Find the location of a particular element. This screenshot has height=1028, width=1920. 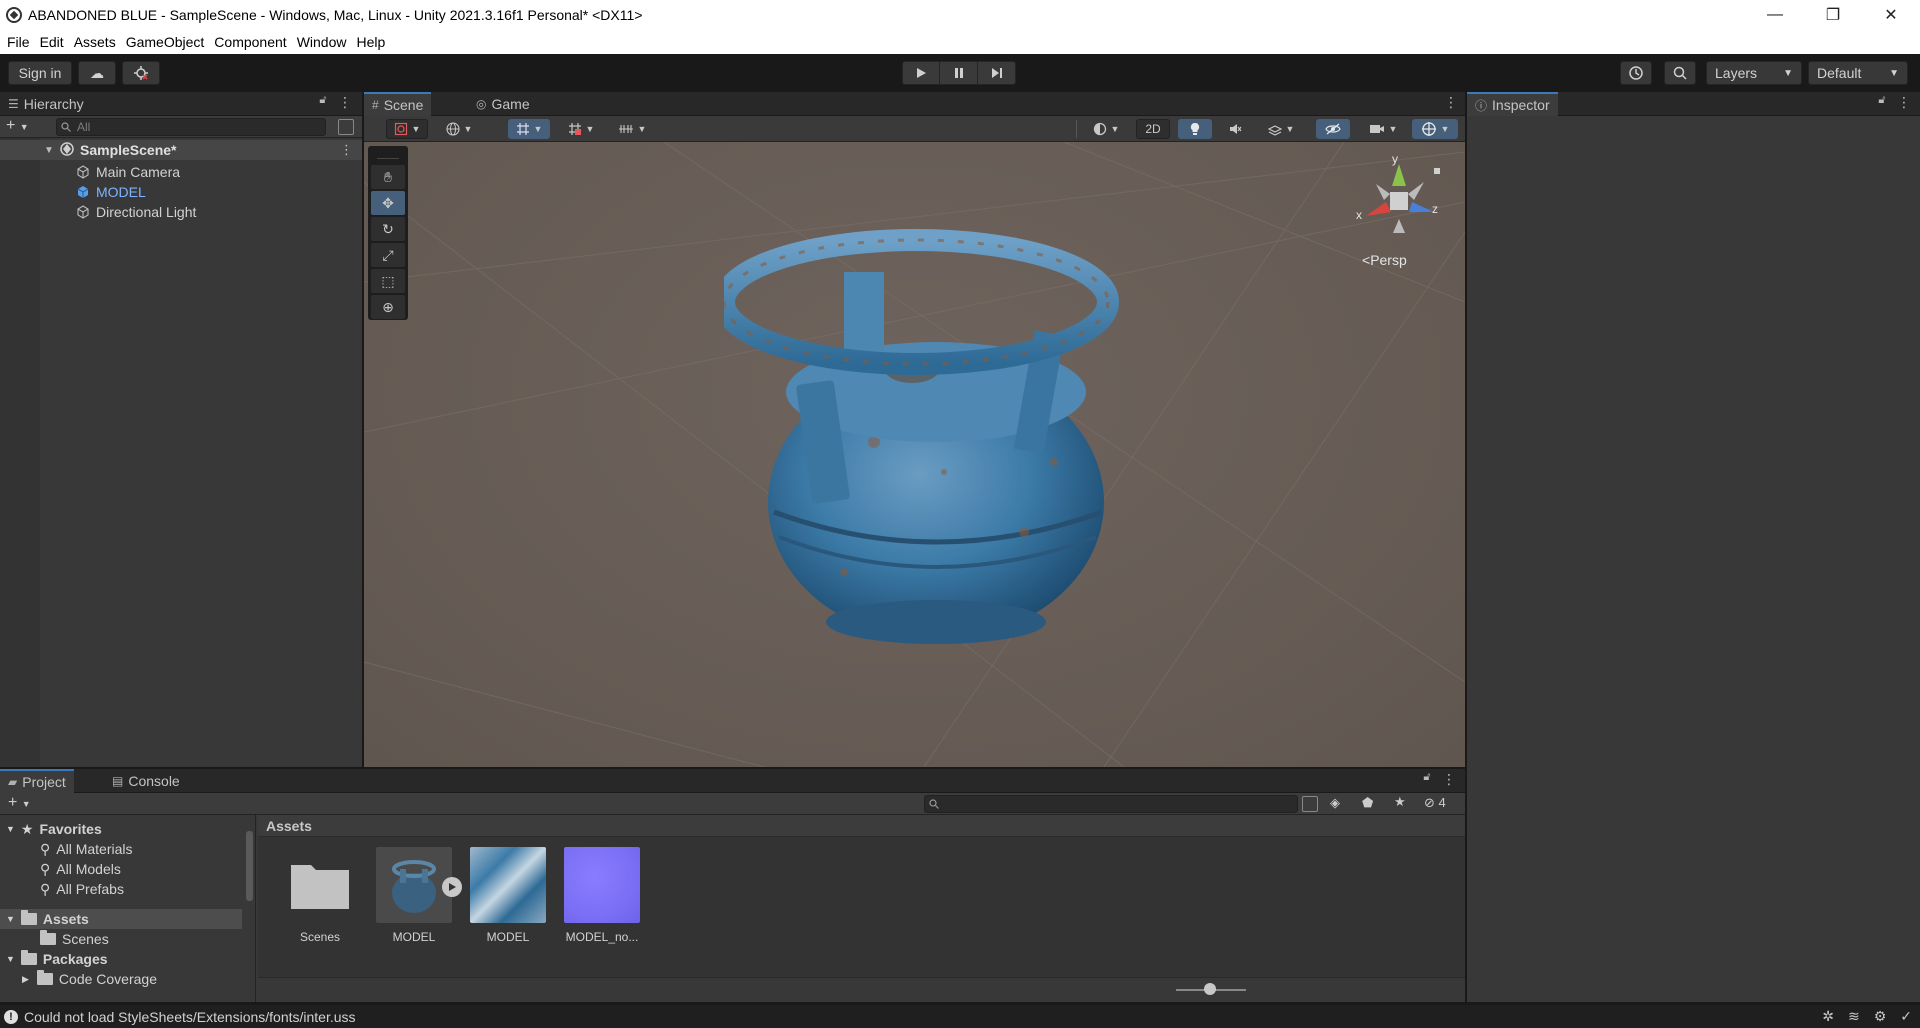

prefab-cube-icon is located at coordinates (83, 192).